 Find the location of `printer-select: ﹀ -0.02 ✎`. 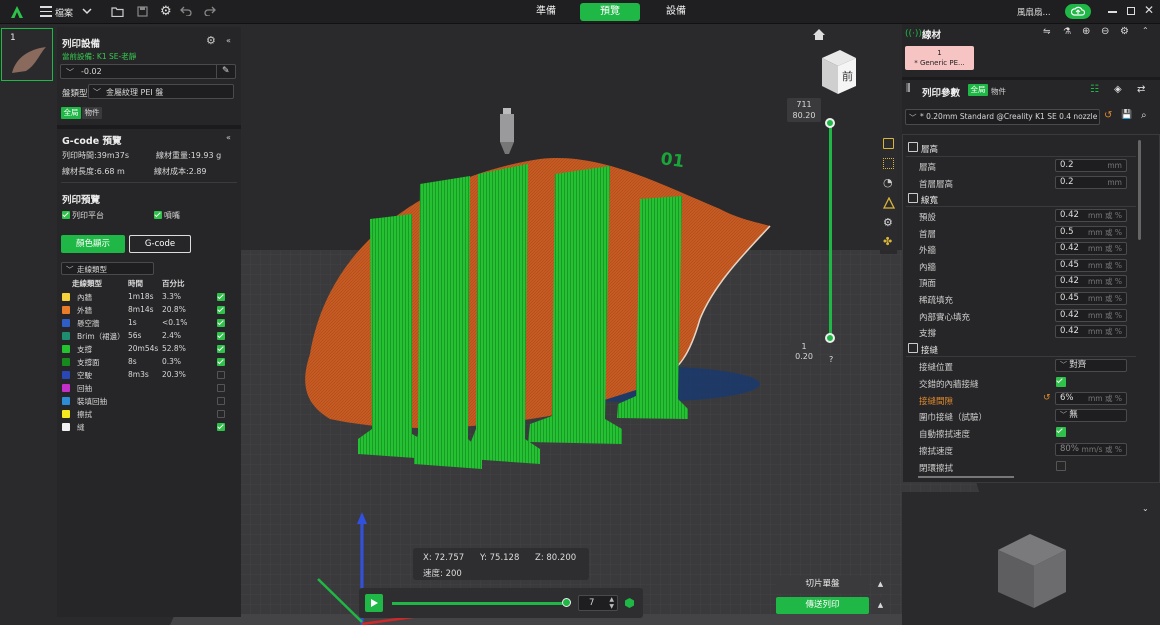

printer-select: ﹀ -0.02 ✎ is located at coordinates (148, 71).